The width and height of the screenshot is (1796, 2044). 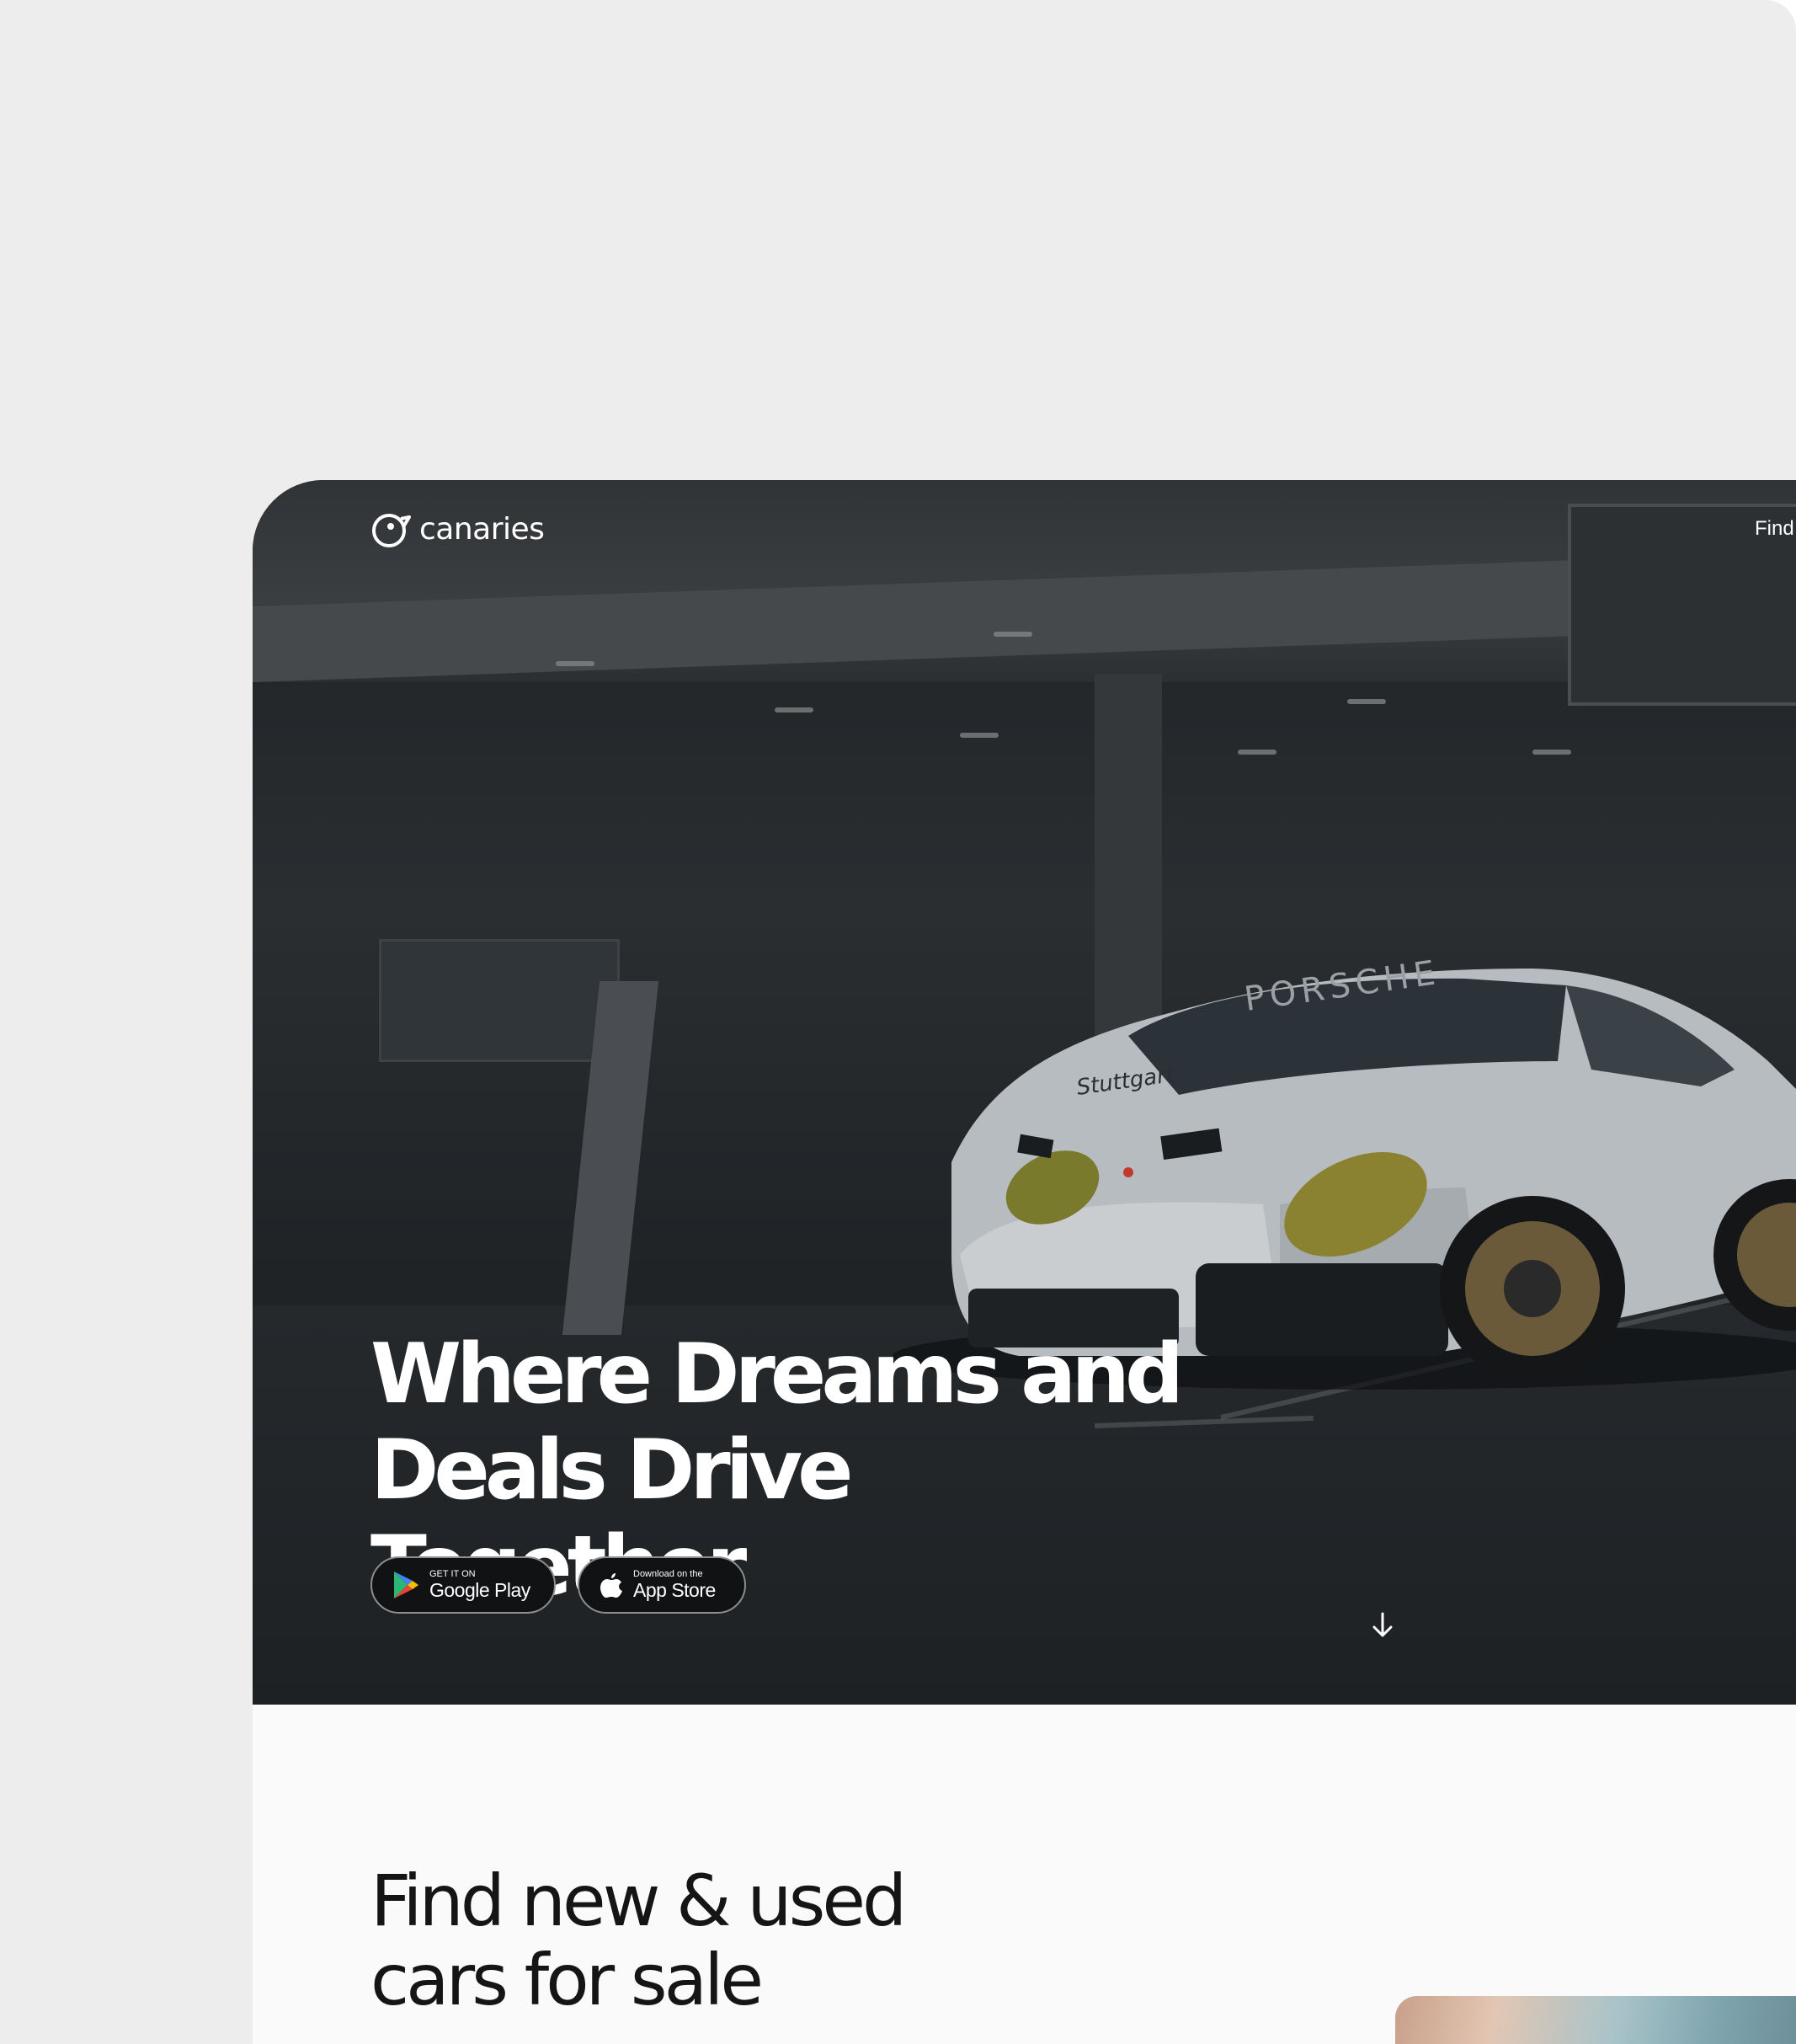 What do you see at coordinates (674, 1590) in the screenshot?
I see `app-store-label: App Store` at bounding box center [674, 1590].